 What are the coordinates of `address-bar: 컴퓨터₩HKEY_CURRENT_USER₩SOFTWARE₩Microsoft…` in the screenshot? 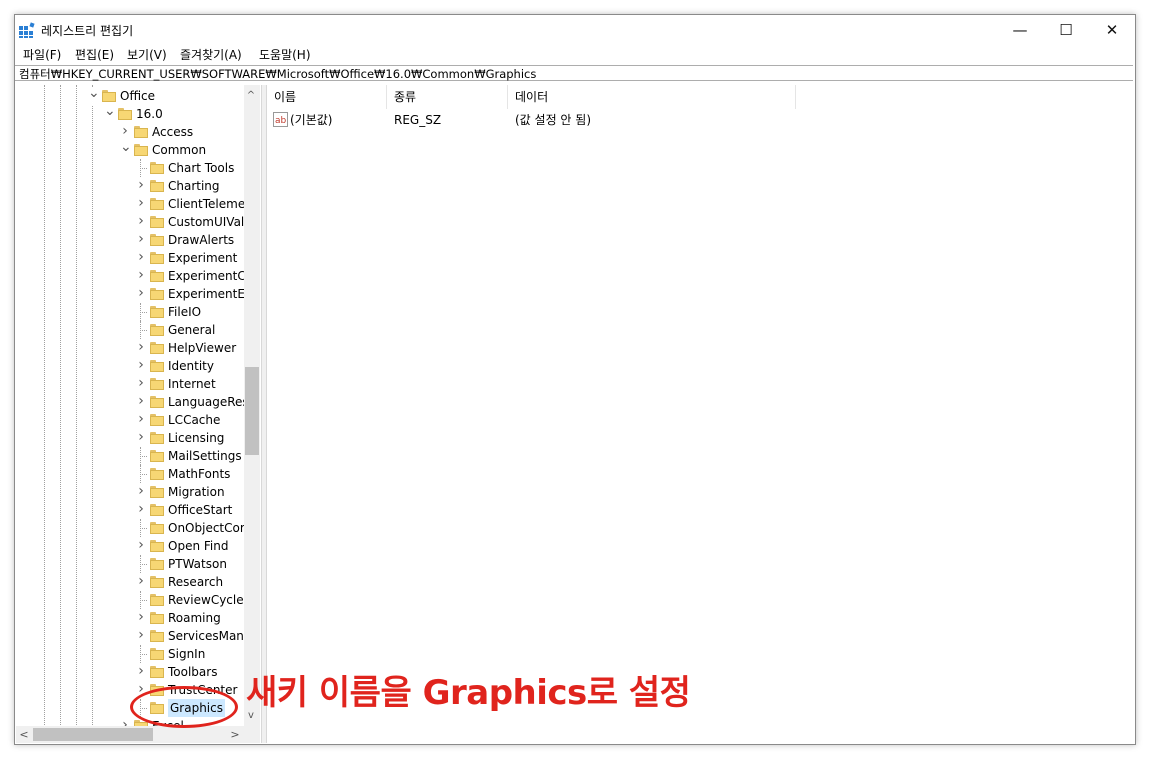 It's located at (574, 73).